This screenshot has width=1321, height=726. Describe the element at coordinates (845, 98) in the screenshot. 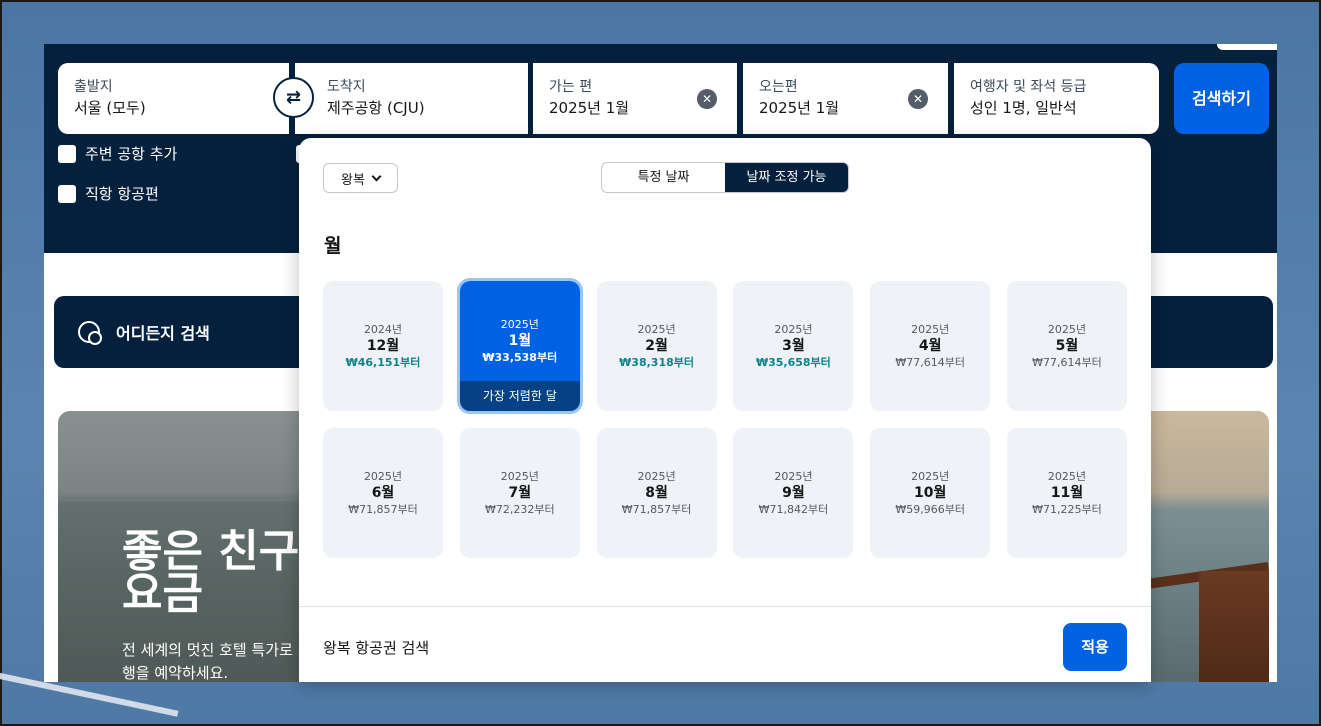

I see `return-field: 오는편 2025년 1월 ✕` at that location.